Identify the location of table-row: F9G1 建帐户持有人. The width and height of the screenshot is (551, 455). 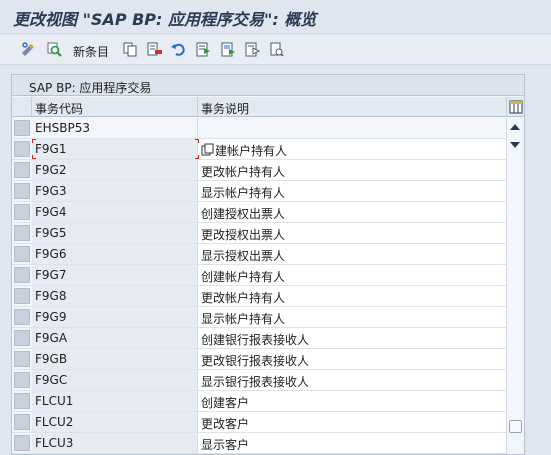
(259, 149).